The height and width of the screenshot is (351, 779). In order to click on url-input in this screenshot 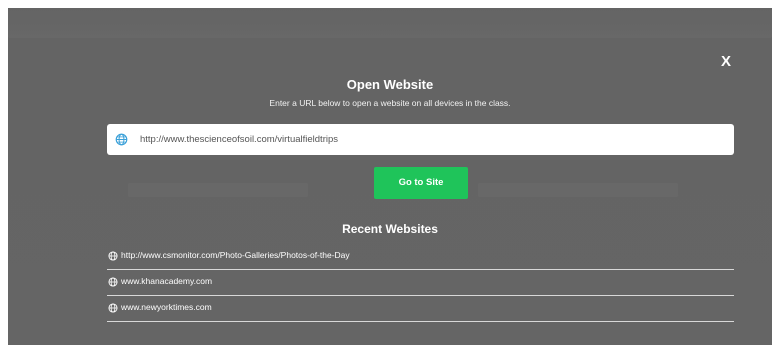, I will do `click(430, 139)`.